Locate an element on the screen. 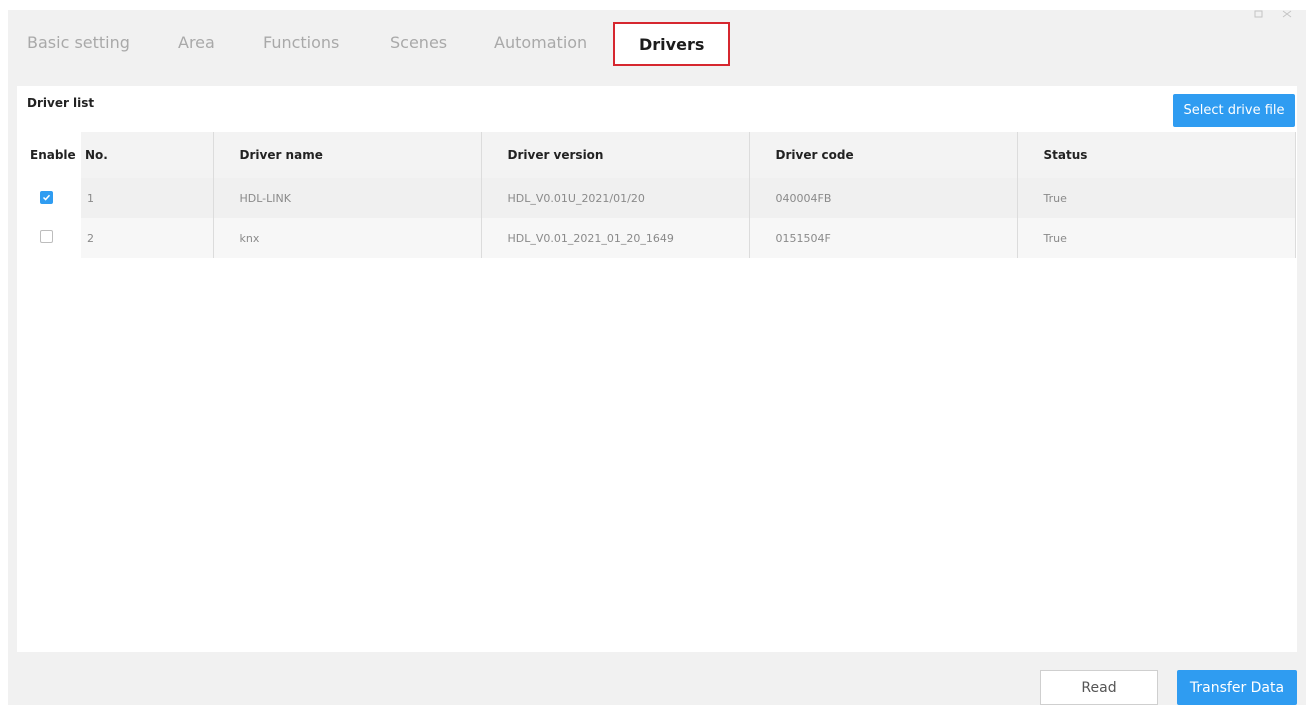 Image resolution: width=1306 pixels, height=705 pixels. select-drive-file-button: Select drive file is located at coordinates (1234, 110).